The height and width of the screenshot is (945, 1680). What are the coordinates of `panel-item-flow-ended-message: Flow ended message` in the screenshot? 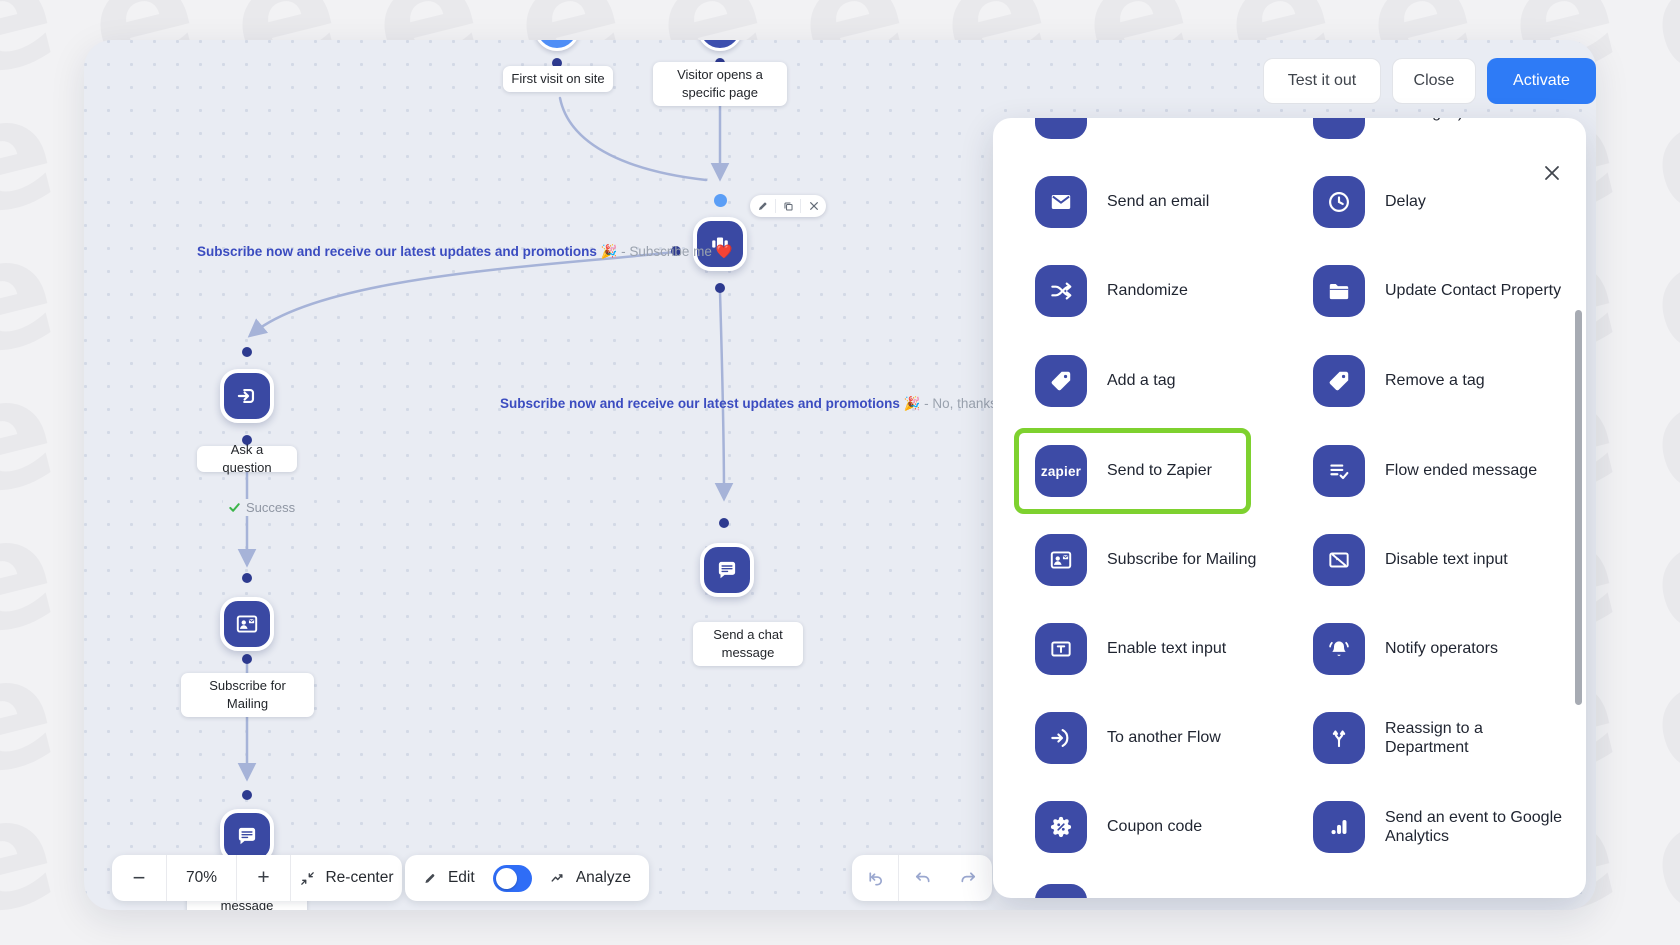 It's located at (1449, 471).